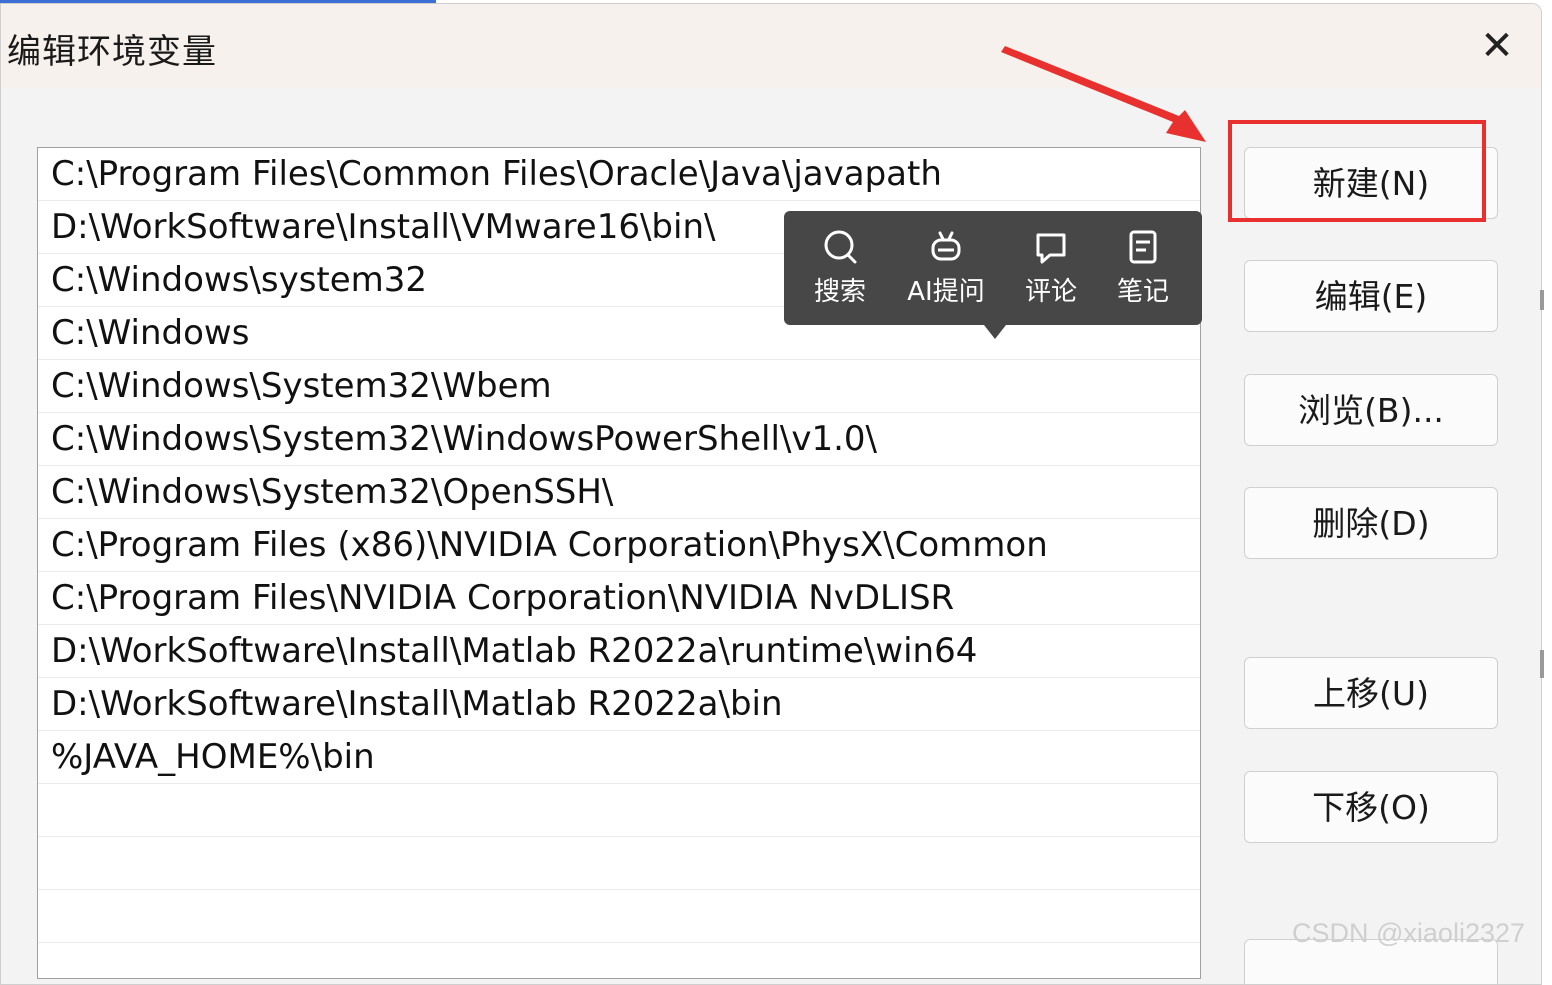  I want to click on edit-button: 编辑(E), so click(1371, 296).